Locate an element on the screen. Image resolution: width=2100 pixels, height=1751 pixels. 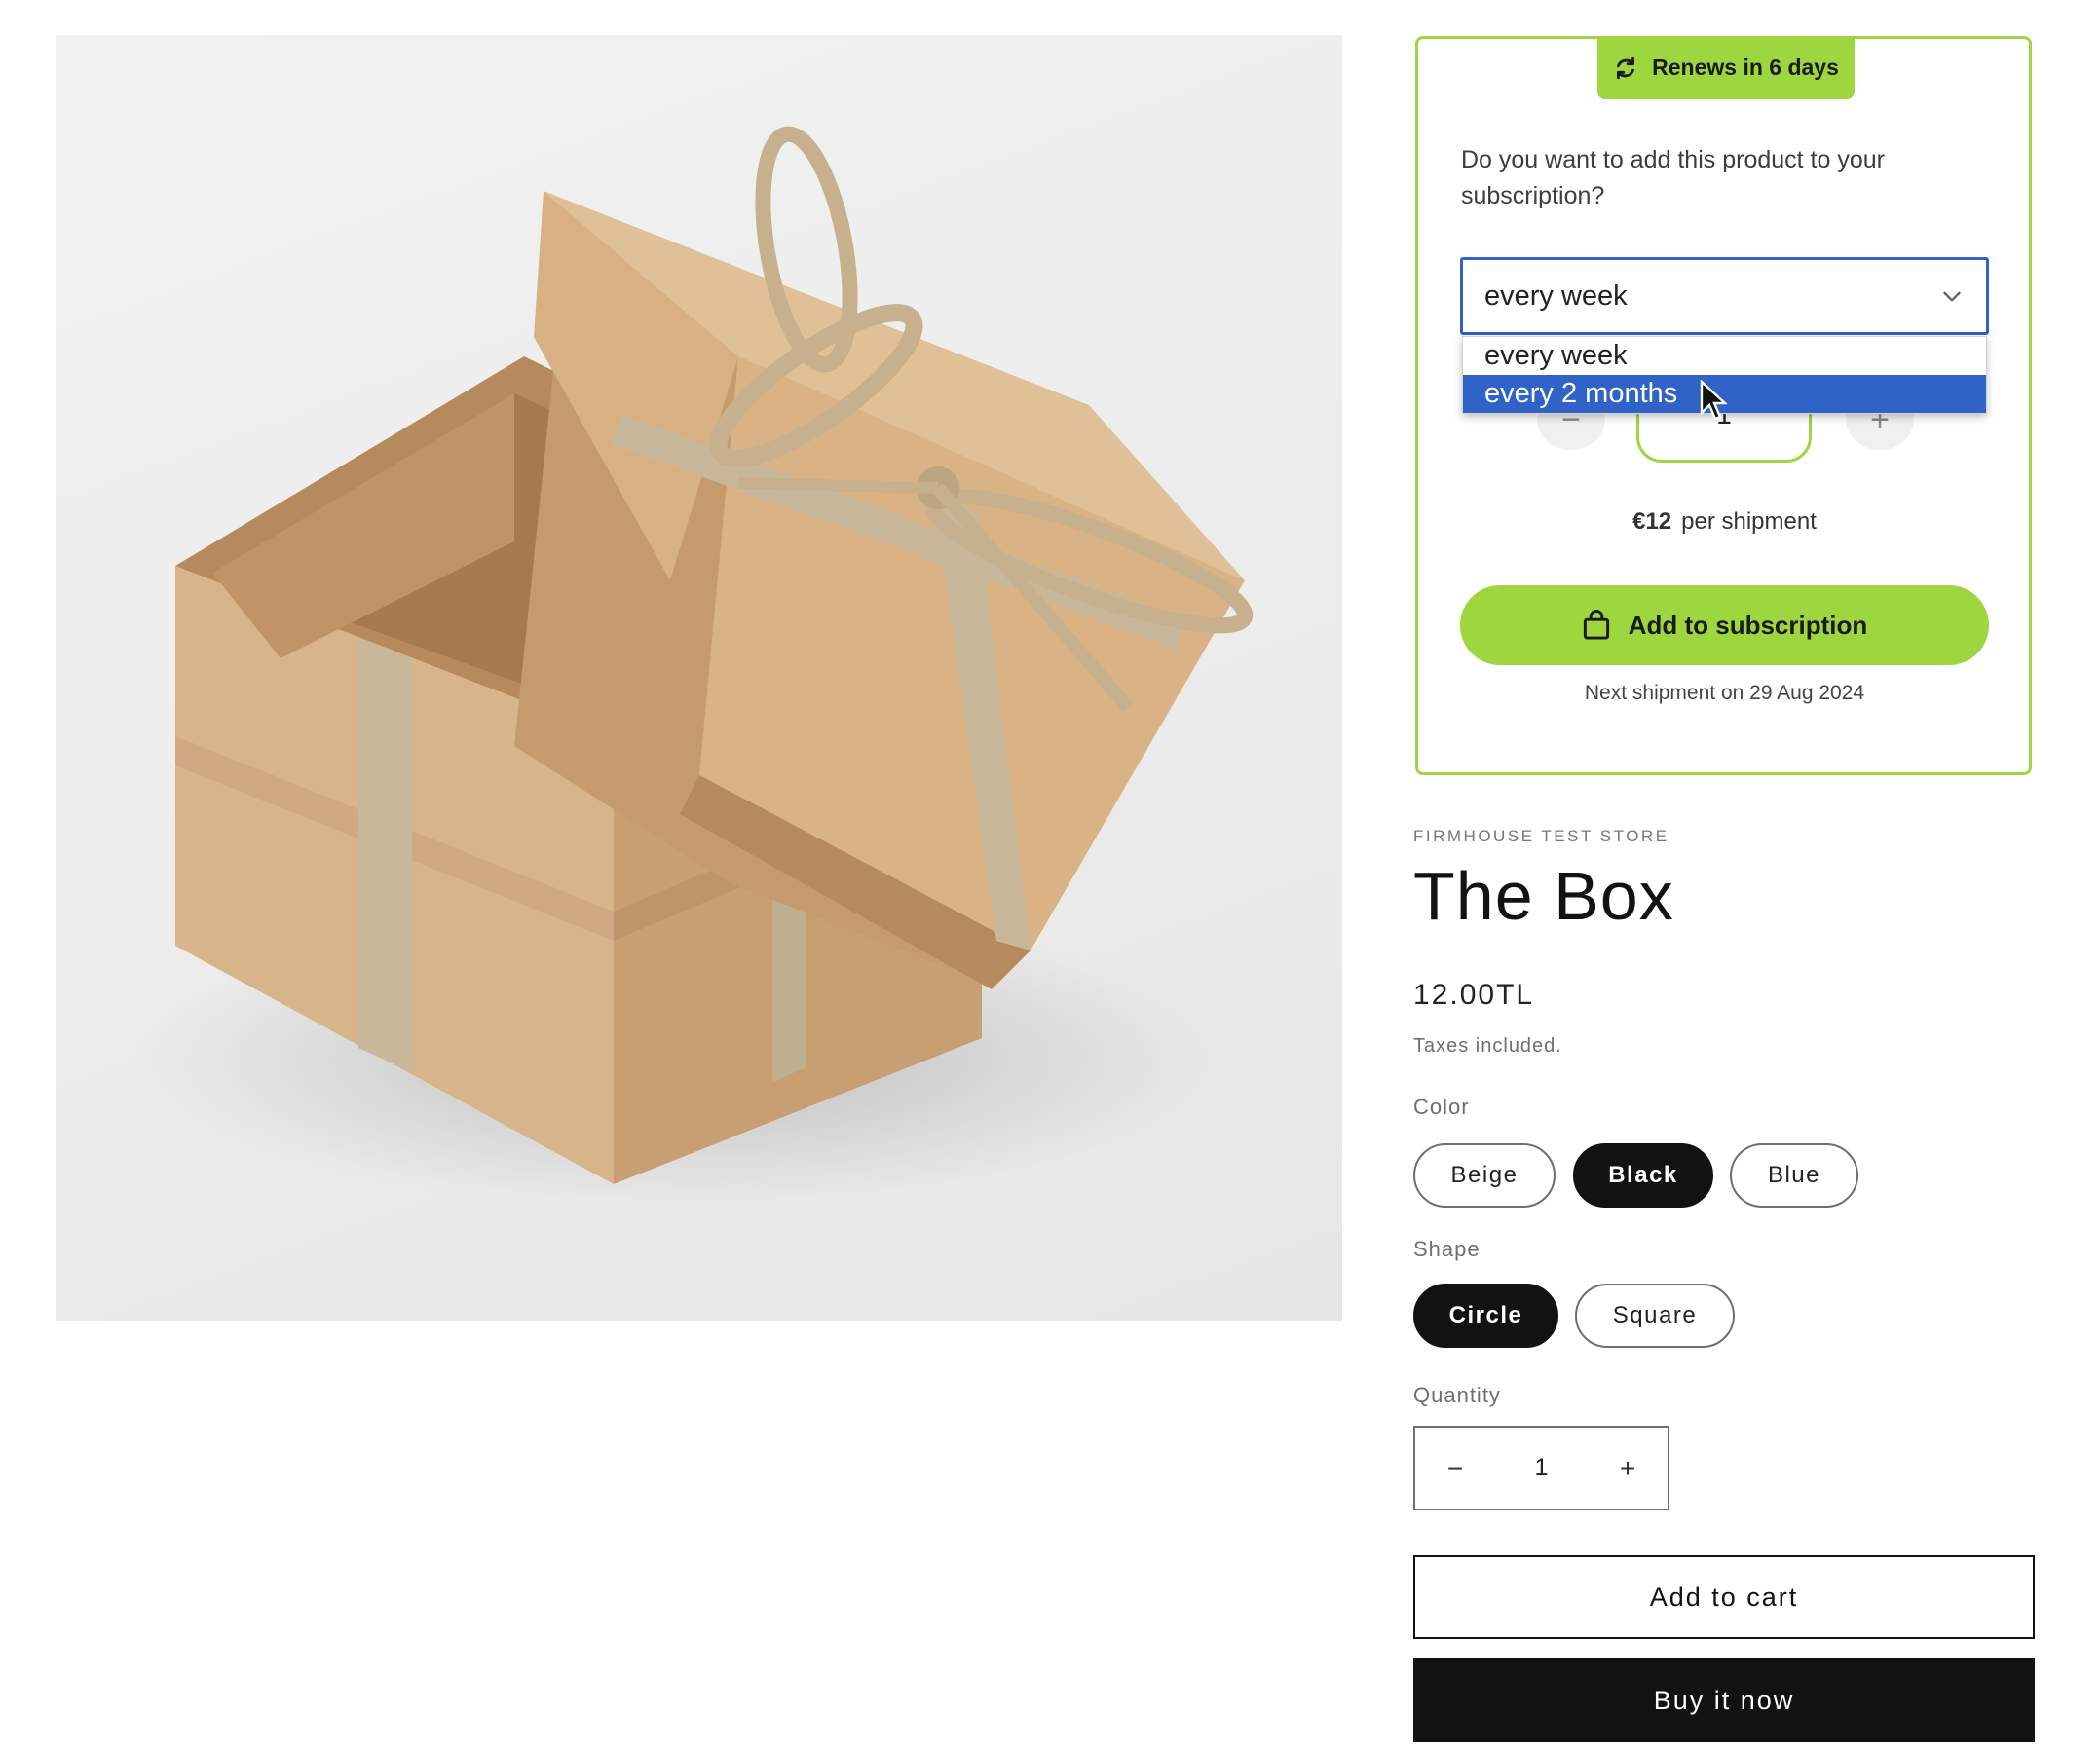
frequency-select: every week is located at coordinates (1724, 296).